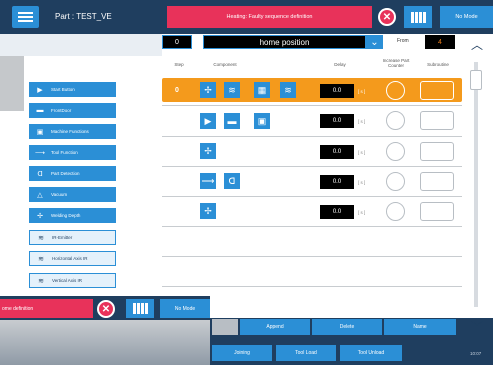 The height and width of the screenshot is (365, 493). Describe the element at coordinates (72, 194) in the screenshot. I see `tool-button-5: △ Vacuum` at that location.